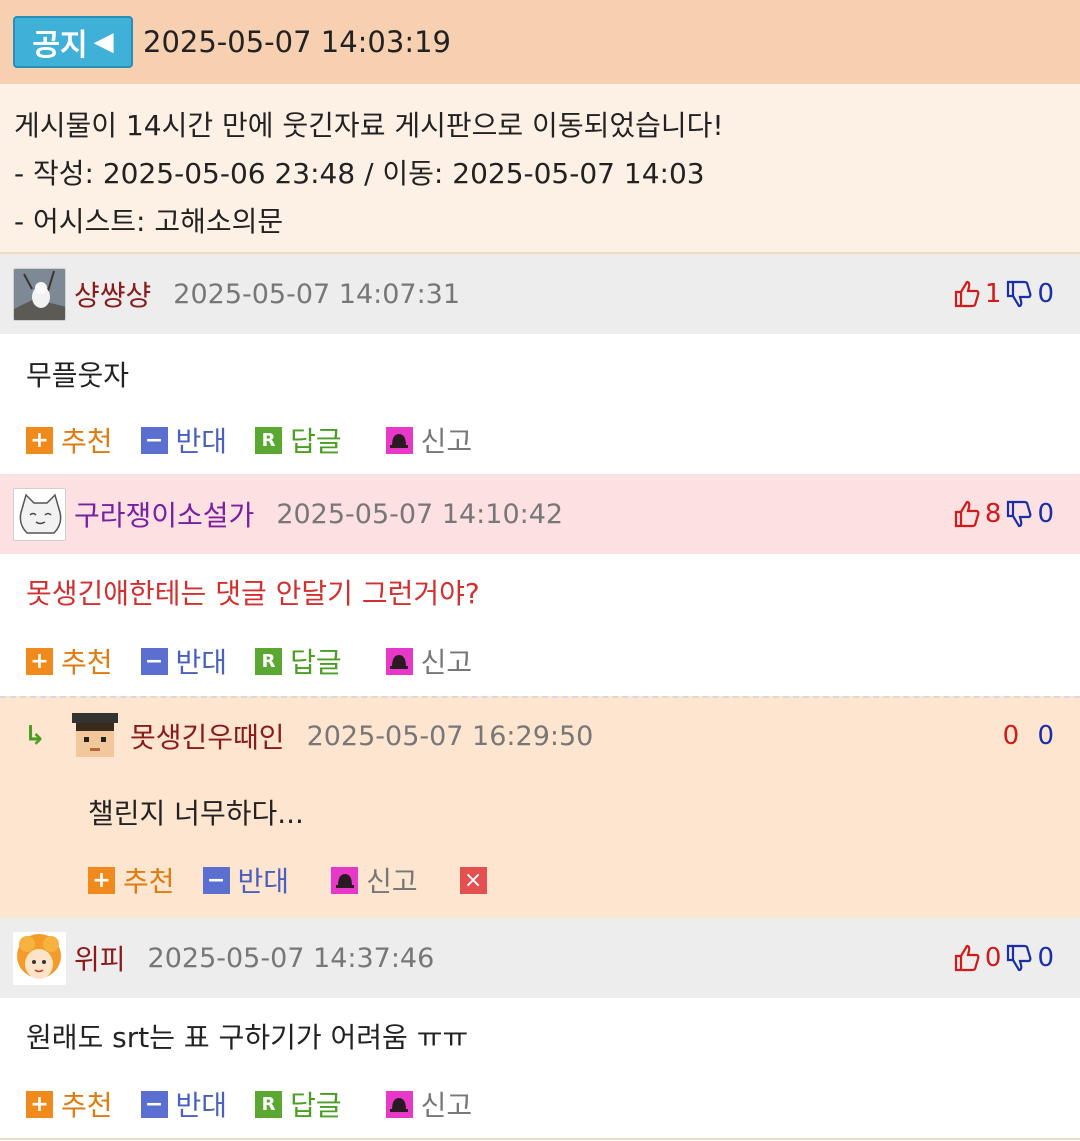 Image resolution: width=1080 pixels, height=1141 pixels. What do you see at coordinates (78, 375) in the screenshot?
I see `comment-body: 무플웃자` at bounding box center [78, 375].